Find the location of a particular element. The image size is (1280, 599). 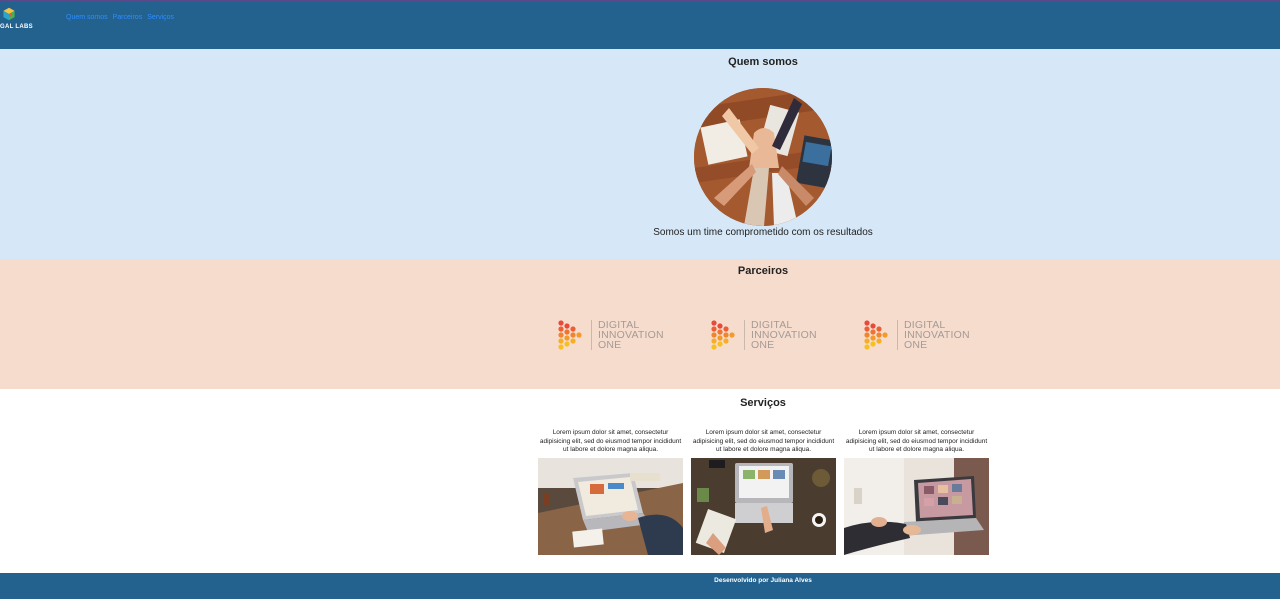

services-title: Serviços is located at coordinates (763, 403).